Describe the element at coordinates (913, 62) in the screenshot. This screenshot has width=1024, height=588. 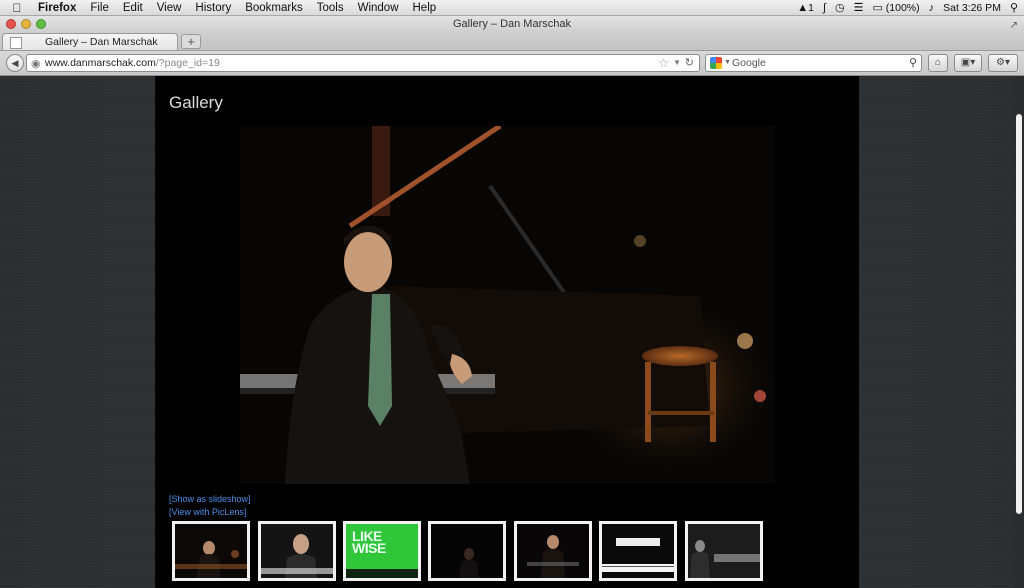
I see `search-icon: ⚲` at that location.